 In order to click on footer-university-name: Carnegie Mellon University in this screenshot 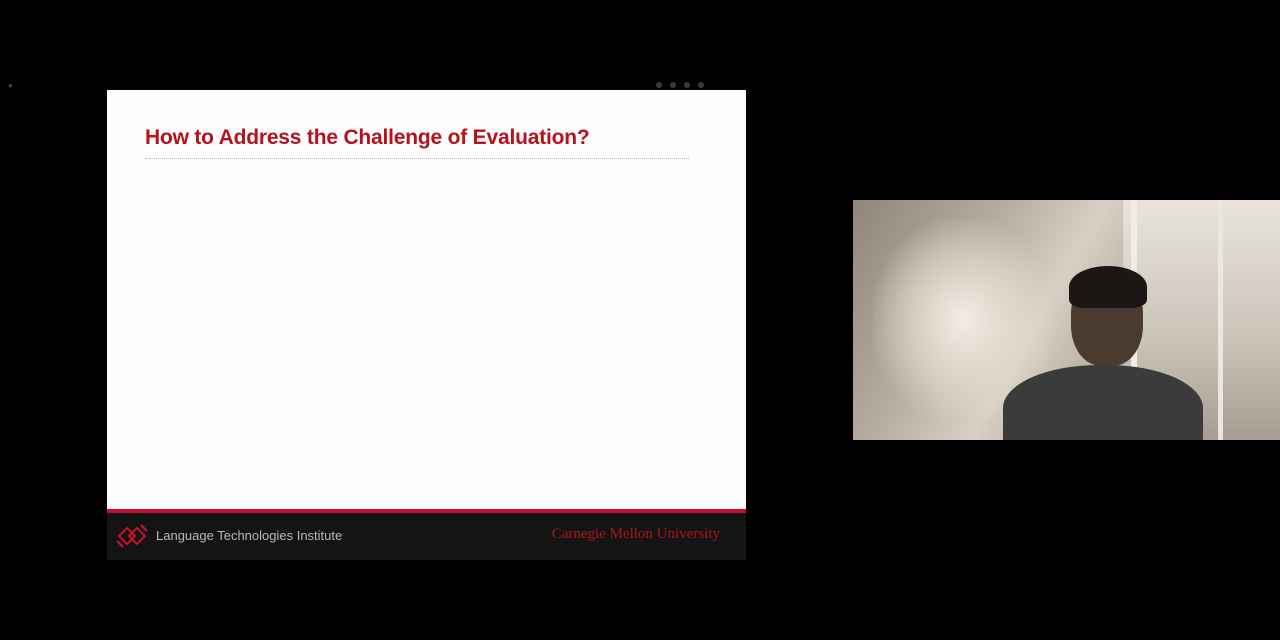, I will do `click(635, 534)`.